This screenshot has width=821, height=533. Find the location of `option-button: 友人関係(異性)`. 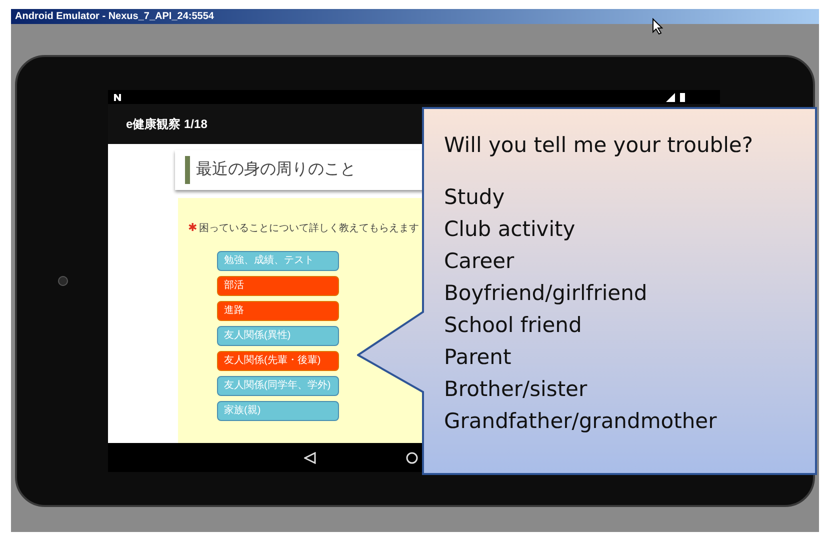

option-button: 友人関係(異性) is located at coordinates (278, 336).